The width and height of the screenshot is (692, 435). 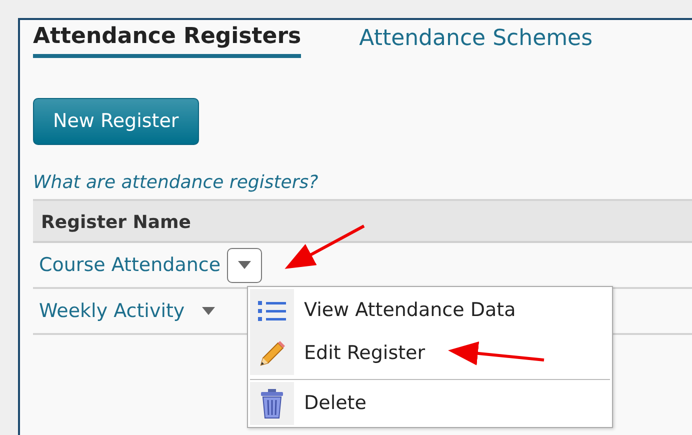 I want to click on dropdown-button, so click(x=244, y=265).